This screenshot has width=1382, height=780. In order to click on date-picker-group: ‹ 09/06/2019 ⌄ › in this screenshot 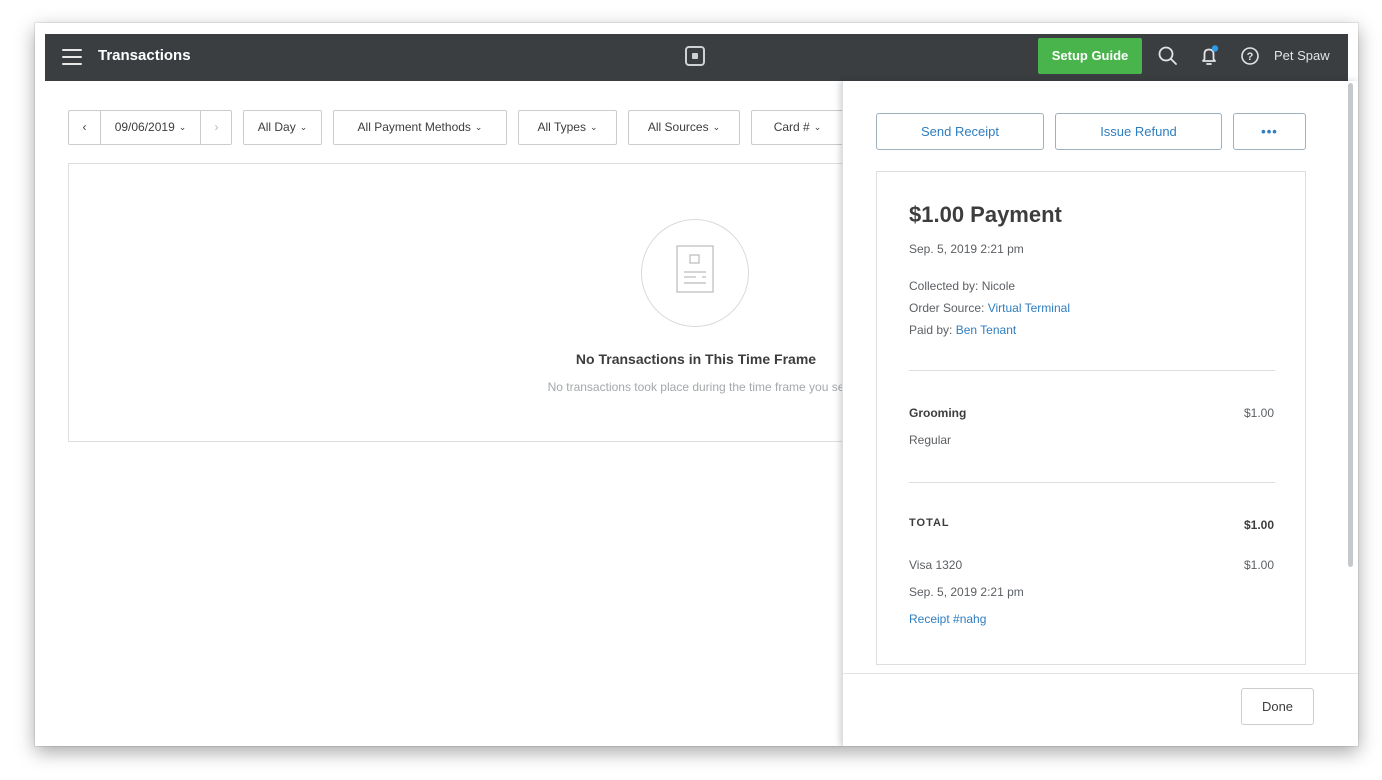, I will do `click(150, 127)`.